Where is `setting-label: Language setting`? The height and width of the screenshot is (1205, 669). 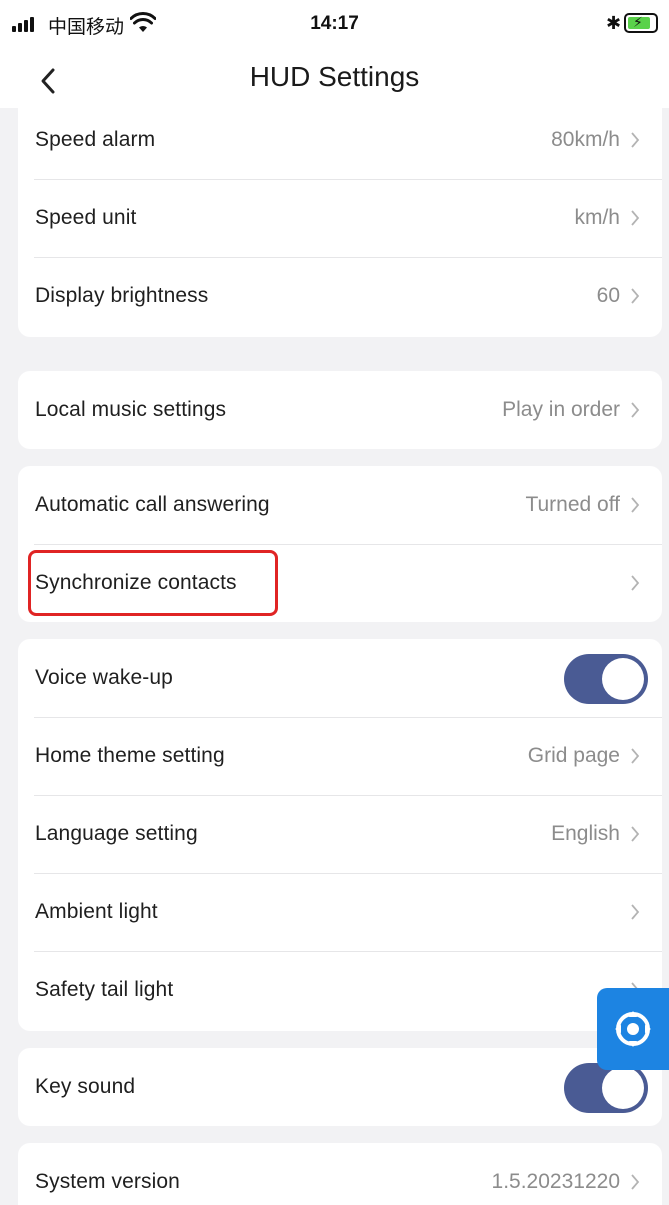 setting-label: Language setting is located at coordinates (116, 833).